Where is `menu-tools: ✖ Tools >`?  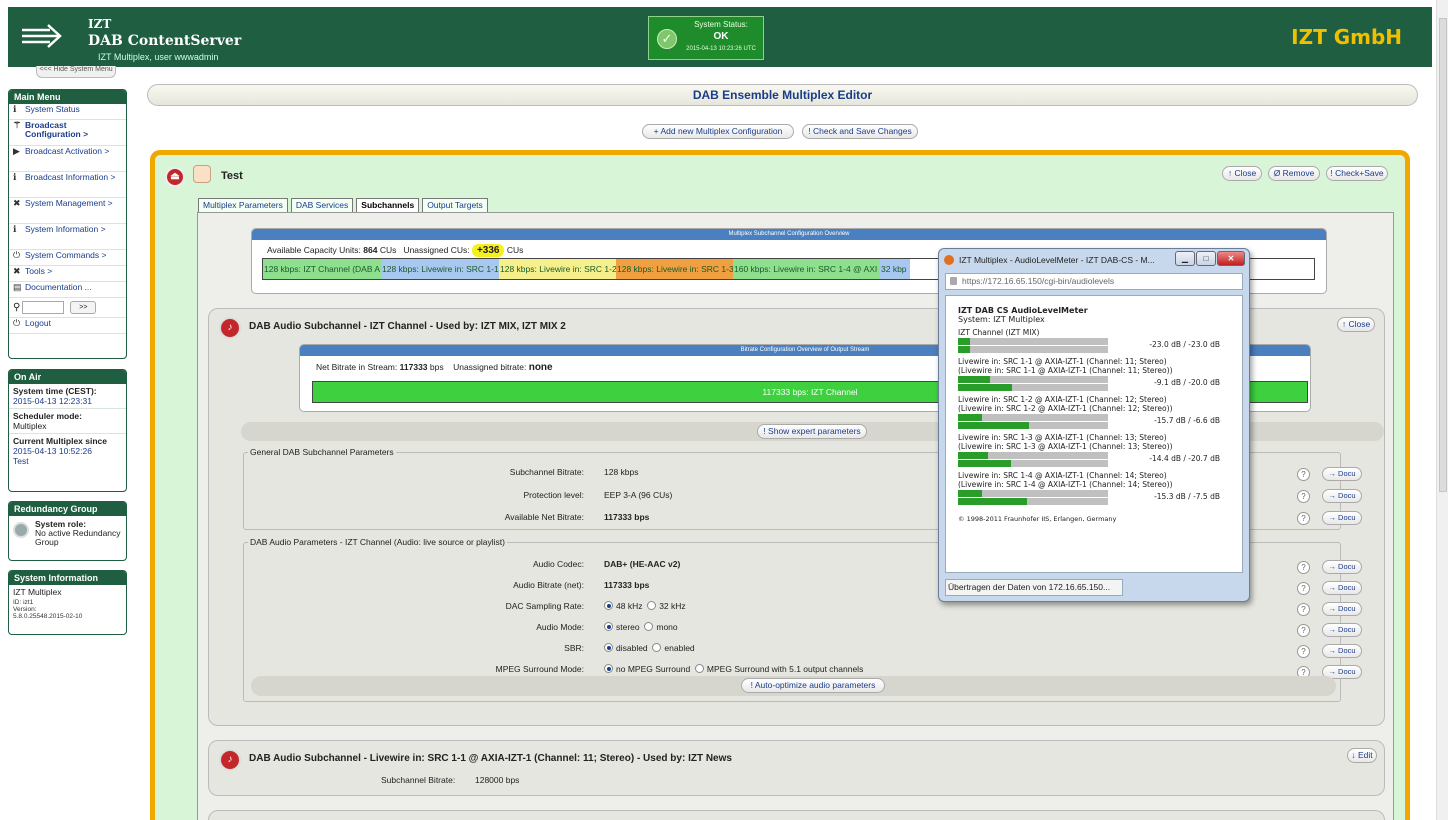
menu-tools: ✖ Tools > is located at coordinates (67, 274).